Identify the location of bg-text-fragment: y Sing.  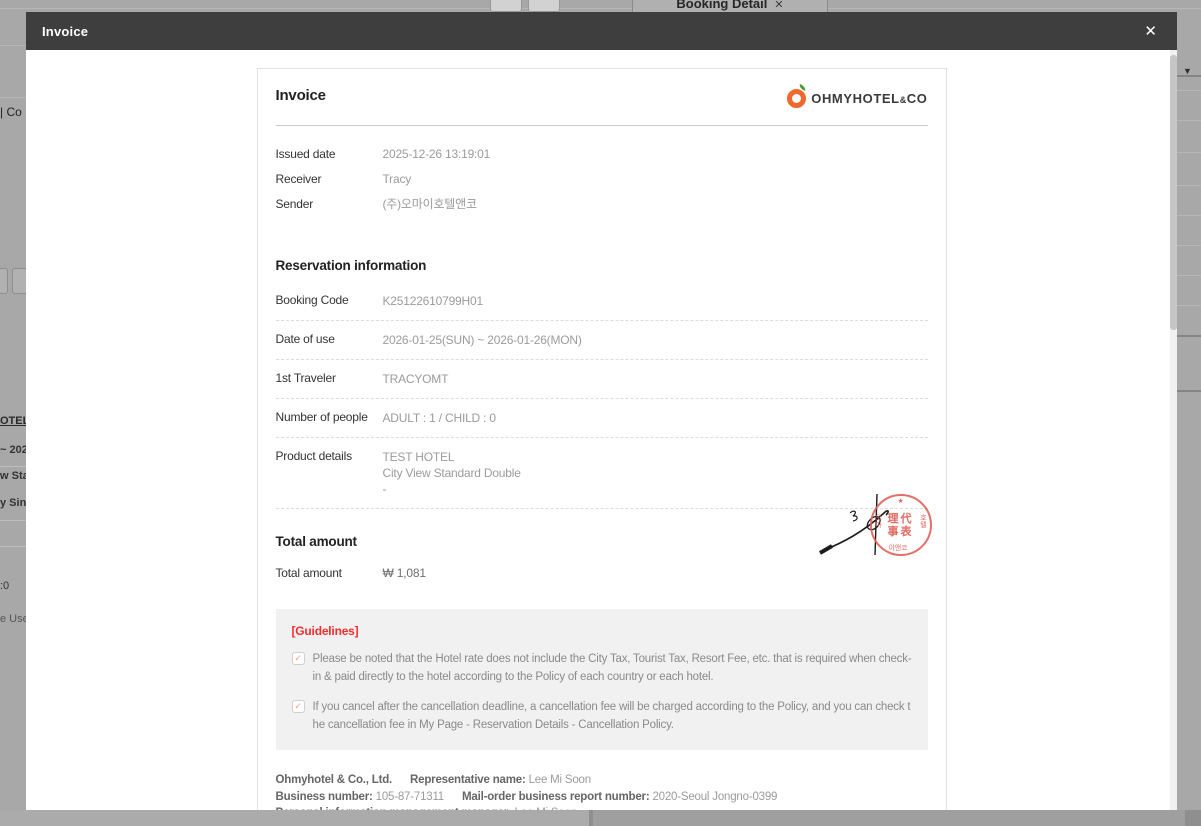
(13, 503).